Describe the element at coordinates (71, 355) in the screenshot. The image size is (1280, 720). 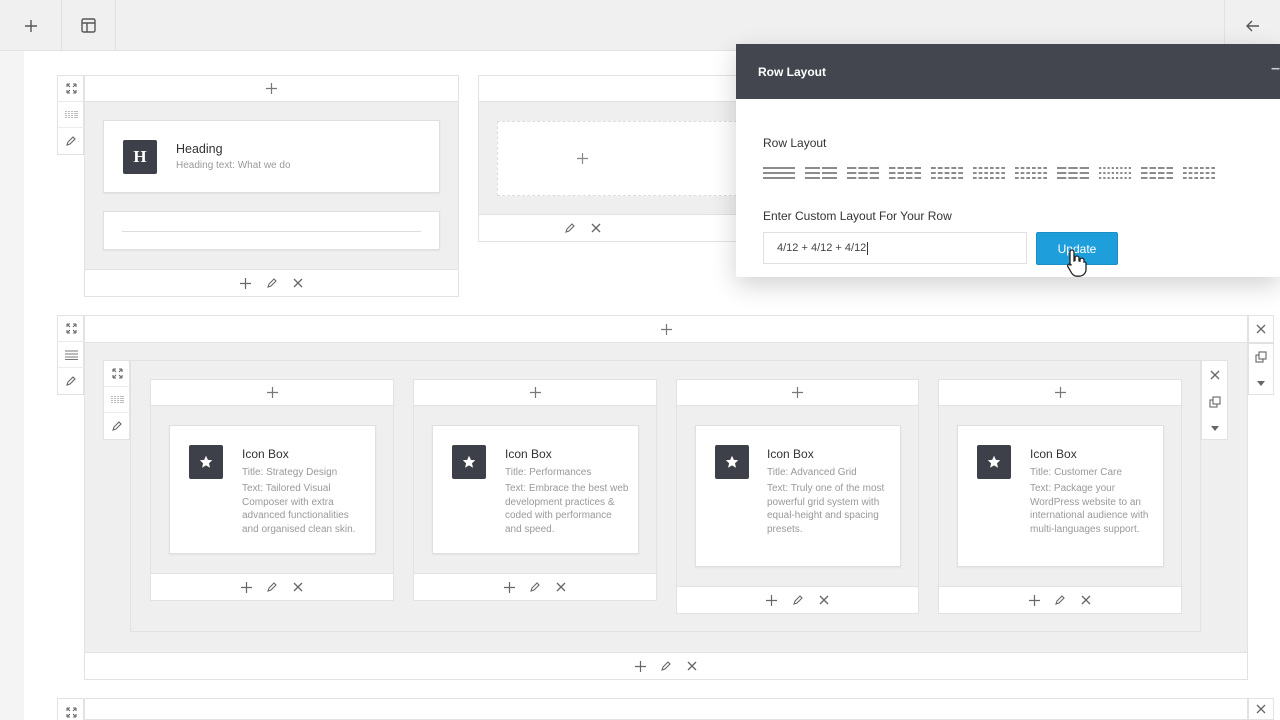
I see `single-column-icon` at that location.